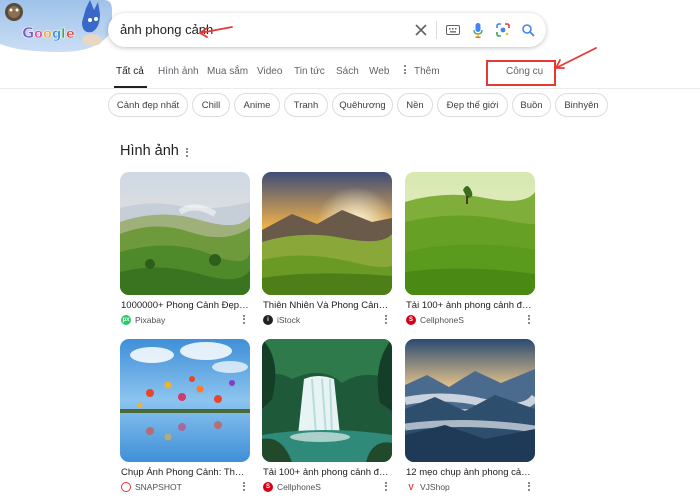 The height and width of the screenshot is (500, 700). What do you see at coordinates (149, 151) in the screenshot?
I see `images-section-title: Hình ảnh` at bounding box center [149, 151].